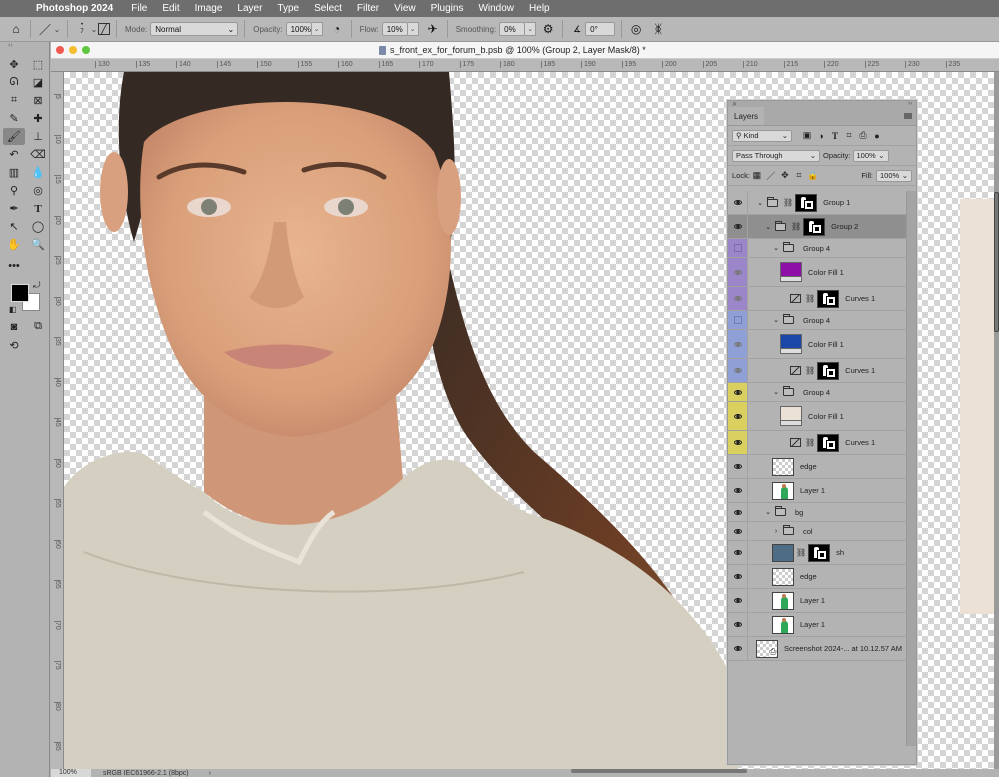 The image size is (999, 777). Describe the element at coordinates (38, 190) in the screenshot. I see `sponge-tool: ◎` at that location.